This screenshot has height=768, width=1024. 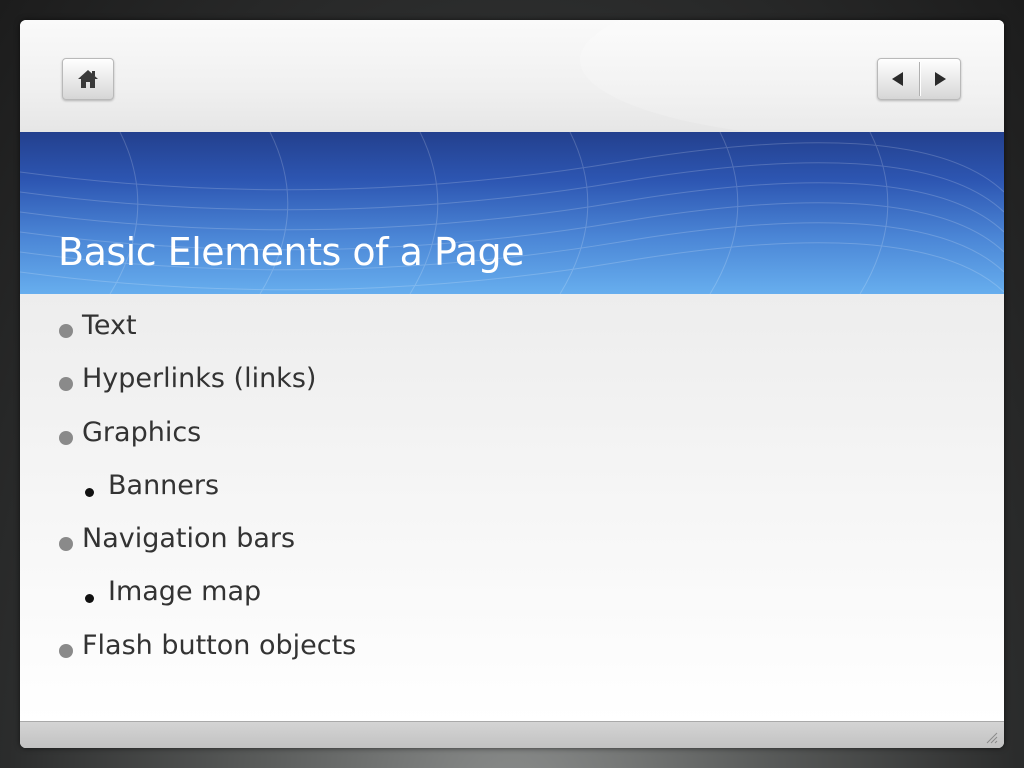 What do you see at coordinates (164, 485) in the screenshot?
I see `bullet-text: Banners` at bounding box center [164, 485].